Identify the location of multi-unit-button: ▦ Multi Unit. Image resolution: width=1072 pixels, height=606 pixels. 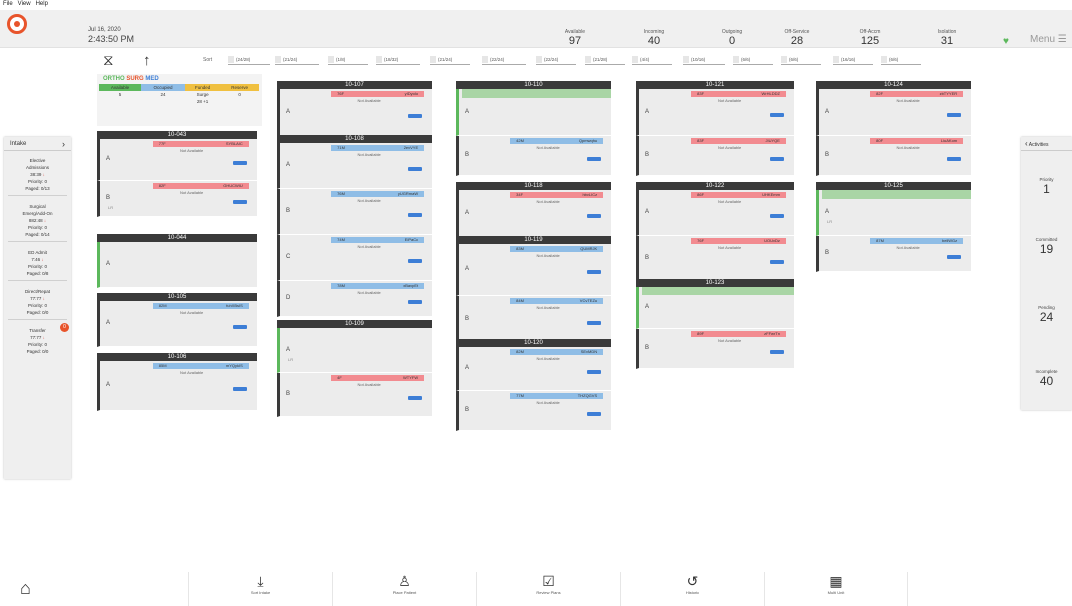
(836, 589).